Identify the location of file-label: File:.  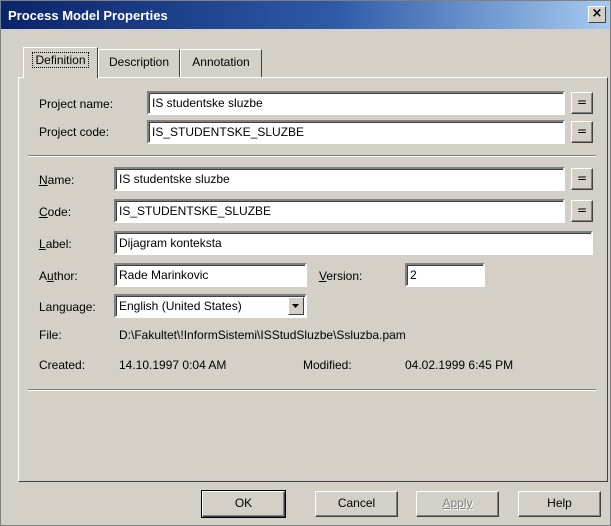
(50, 335).